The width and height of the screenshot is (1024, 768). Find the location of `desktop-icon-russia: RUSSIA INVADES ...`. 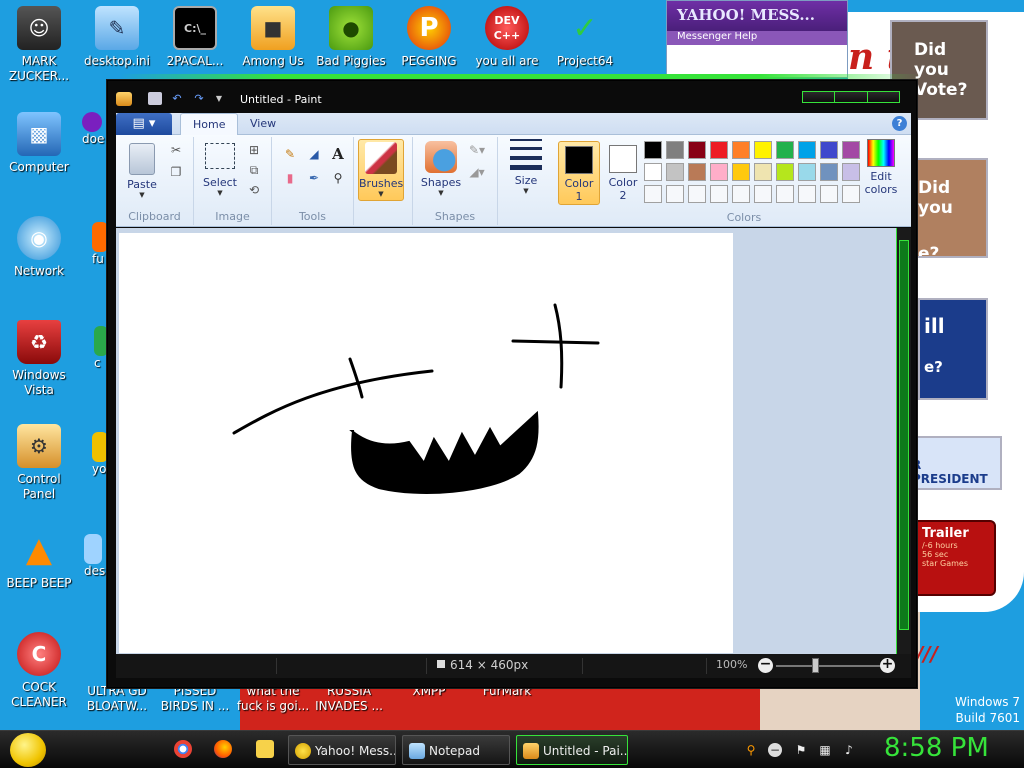

desktop-icon-russia: RUSSIA INVADES ... is located at coordinates (349, 699).